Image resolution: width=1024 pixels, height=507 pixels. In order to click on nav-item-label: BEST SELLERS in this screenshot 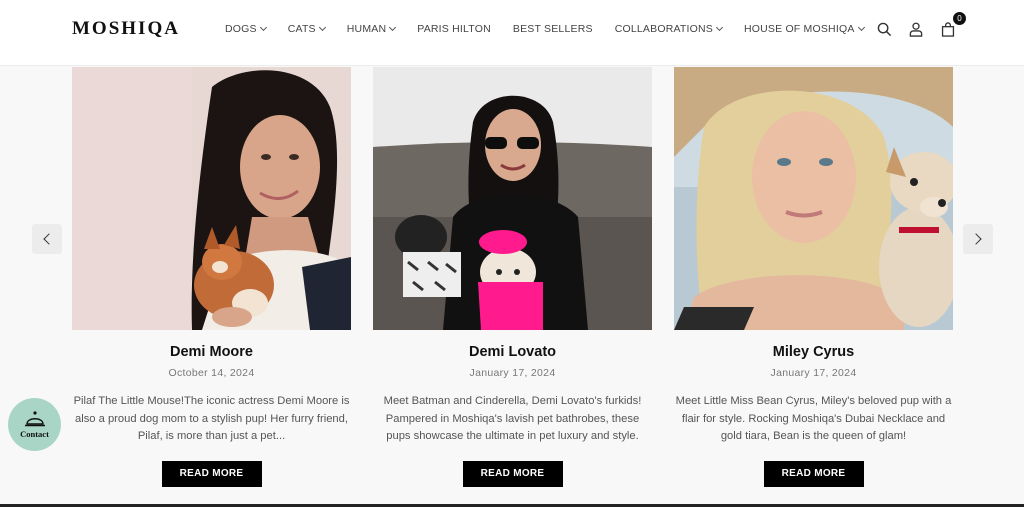, I will do `click(552, 29)`.